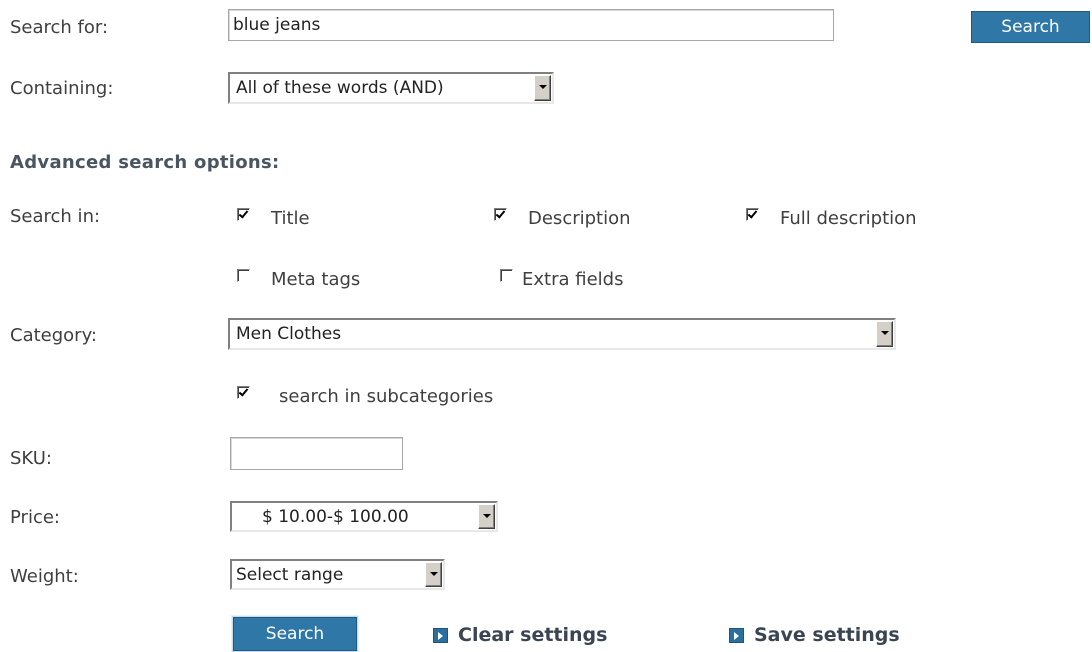 This screenshot has width=1092, height=652. I want to click on sku-input, so click(316, 453).